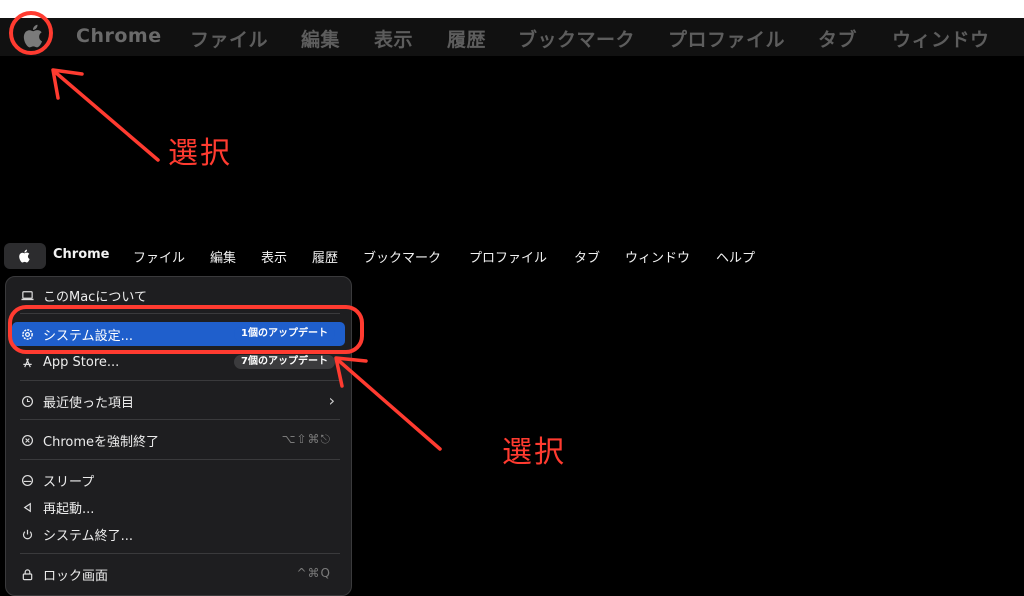  Describe the element at coordinates (101, 442) in the screenshot. I see `menu-item-label: Chromeを強制終了` at that location.